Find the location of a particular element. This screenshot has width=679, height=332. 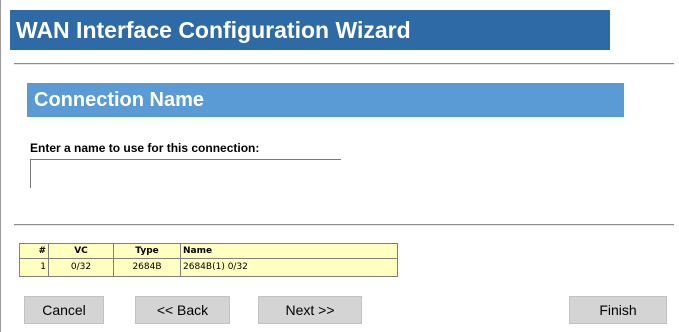

column-header-num: # is located at coordinates (34, 251).